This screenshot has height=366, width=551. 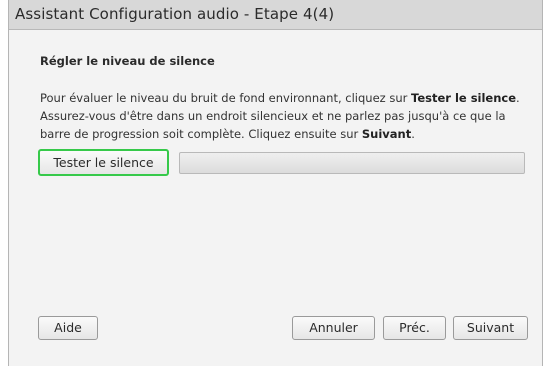 I want to click on instructions-bold-next: Suivant, so click(x=386, y=134).